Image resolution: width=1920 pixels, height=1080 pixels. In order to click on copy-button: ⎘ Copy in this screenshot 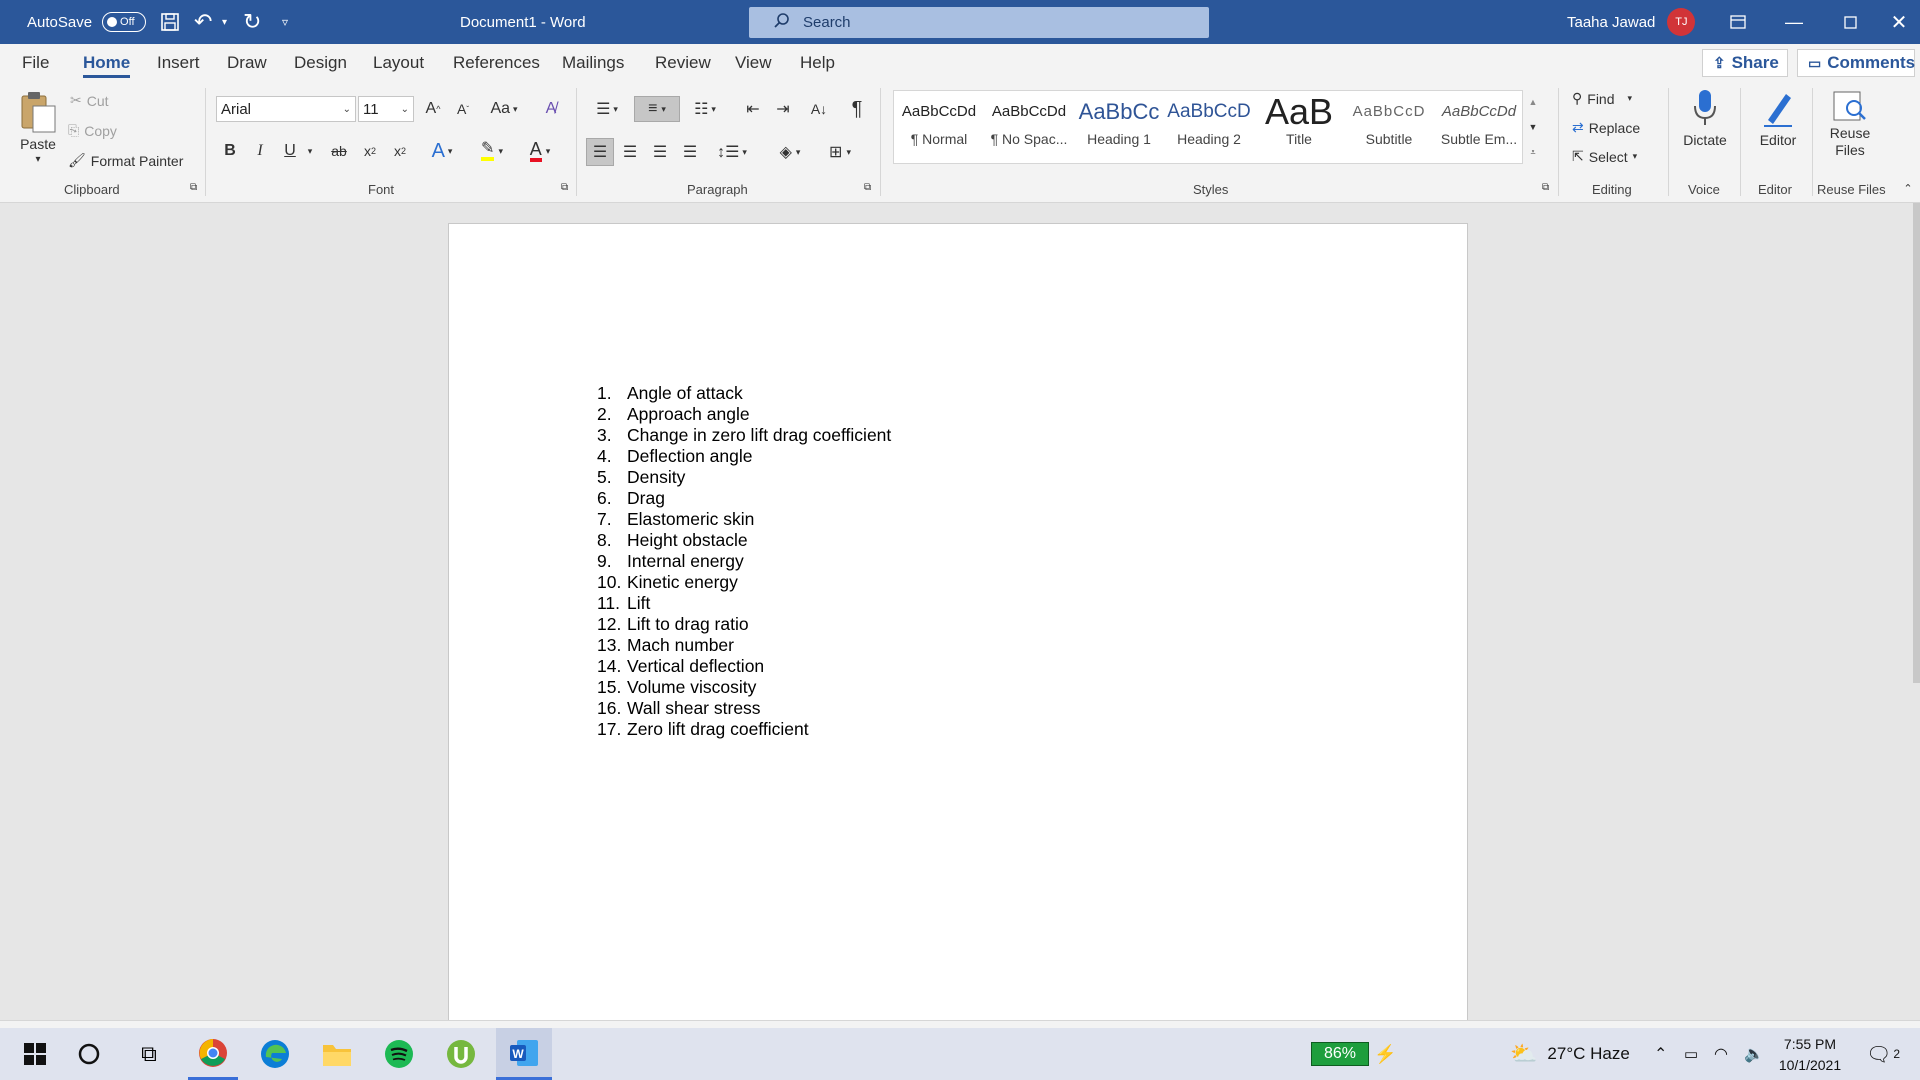, I will do `click(92, 130)`.